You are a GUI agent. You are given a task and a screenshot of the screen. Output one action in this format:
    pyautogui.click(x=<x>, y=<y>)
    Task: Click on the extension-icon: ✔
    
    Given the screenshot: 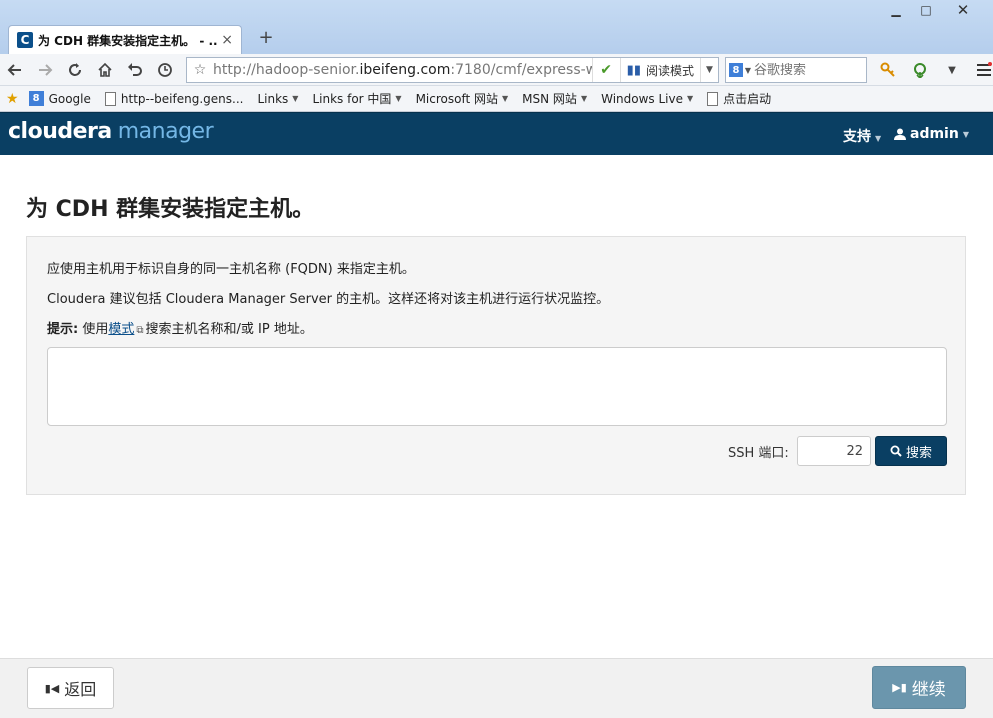 What is the action you would take?
    pyautogui.click(x=605, y=70)
    